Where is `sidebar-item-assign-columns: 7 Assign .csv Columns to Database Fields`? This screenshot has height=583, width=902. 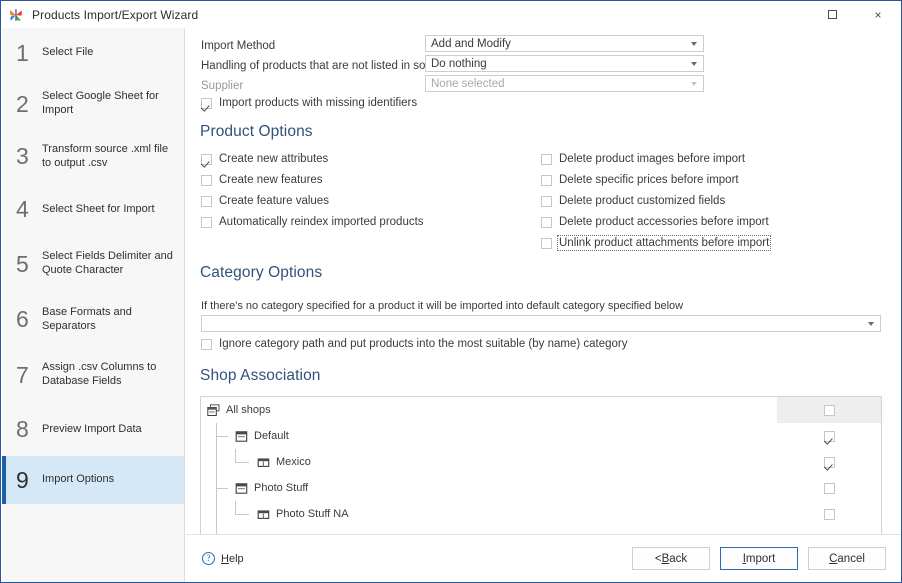
sidebar-item-assign-columns: 7 Assign .csv Columns to Database Fields is located at coordinates (93, 375).